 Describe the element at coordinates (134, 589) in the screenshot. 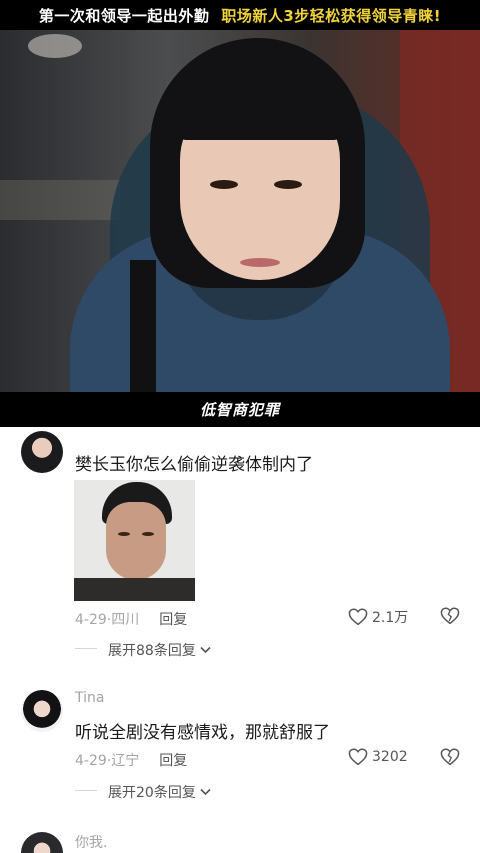

I see `photo-body` at that location.